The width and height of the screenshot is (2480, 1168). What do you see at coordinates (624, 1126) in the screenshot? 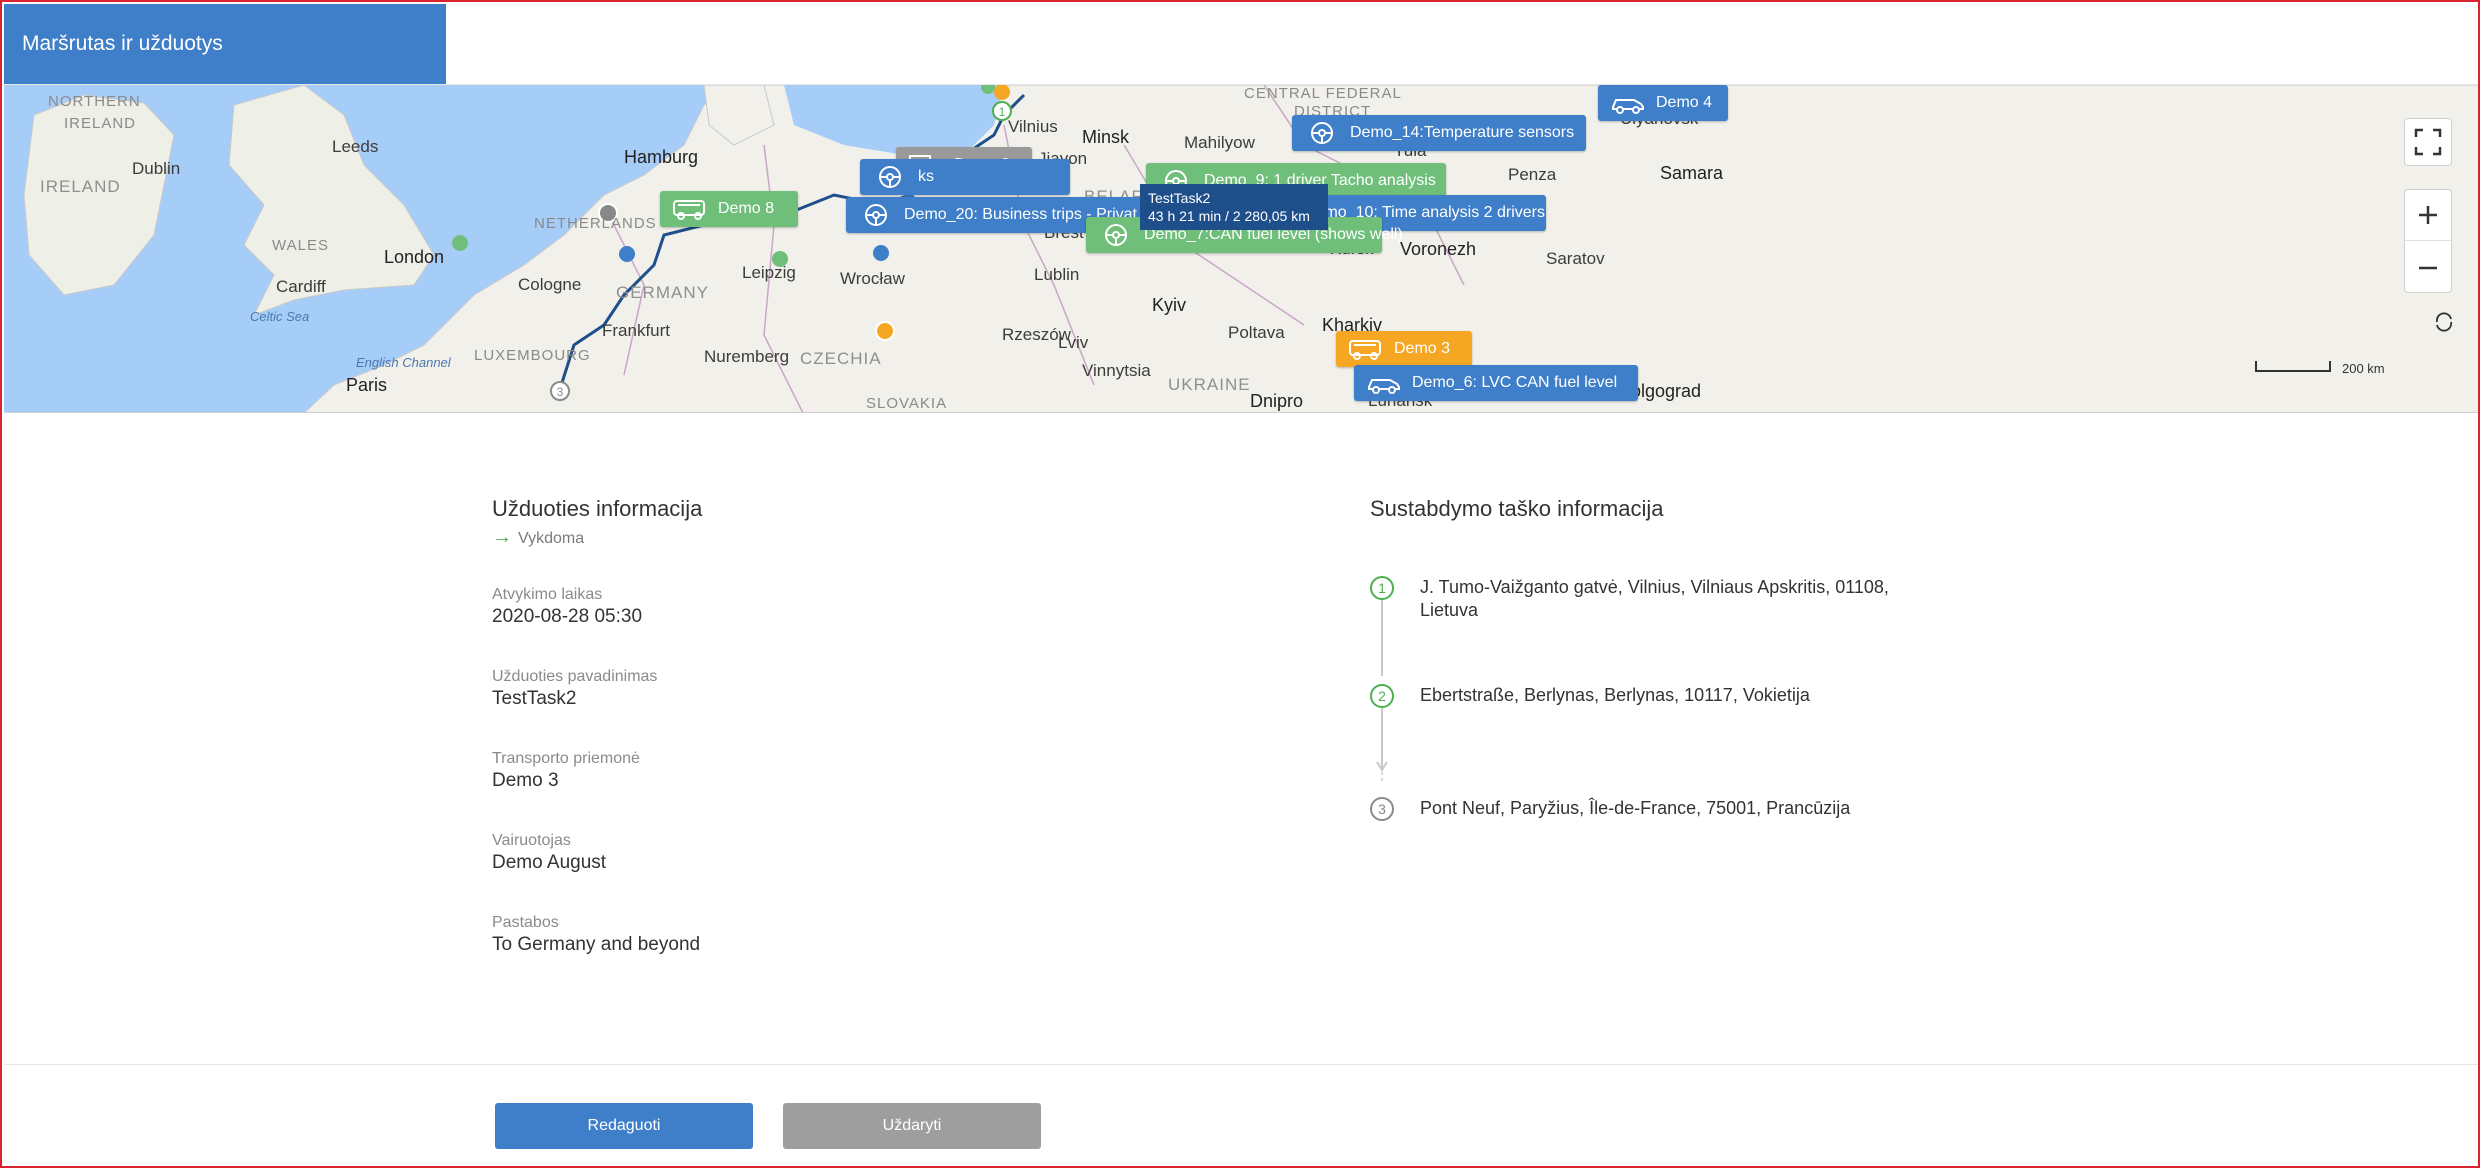
I see `edit-button: Redaguoti` at bounding box center [624, 1126].